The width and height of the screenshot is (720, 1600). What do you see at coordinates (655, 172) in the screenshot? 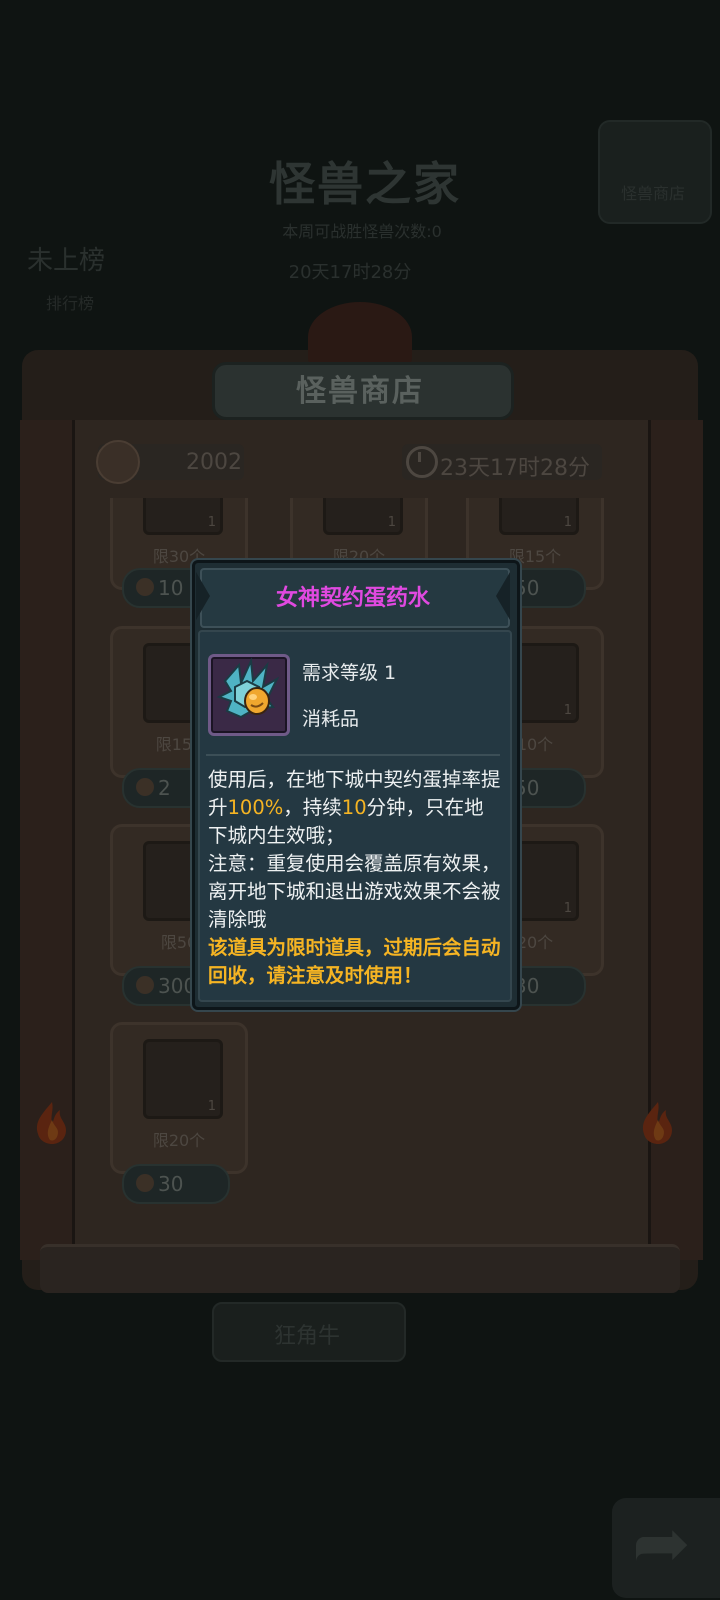
I see `monster-shop-button` at bounding box center [655, 172].